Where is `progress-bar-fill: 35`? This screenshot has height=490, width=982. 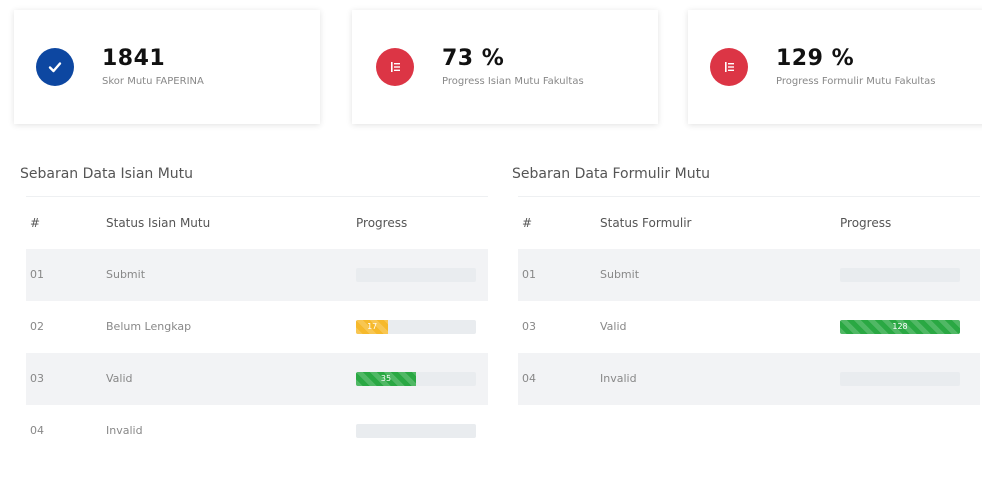
progress-bar-fill: 35 is located at coordinates (386, 378).